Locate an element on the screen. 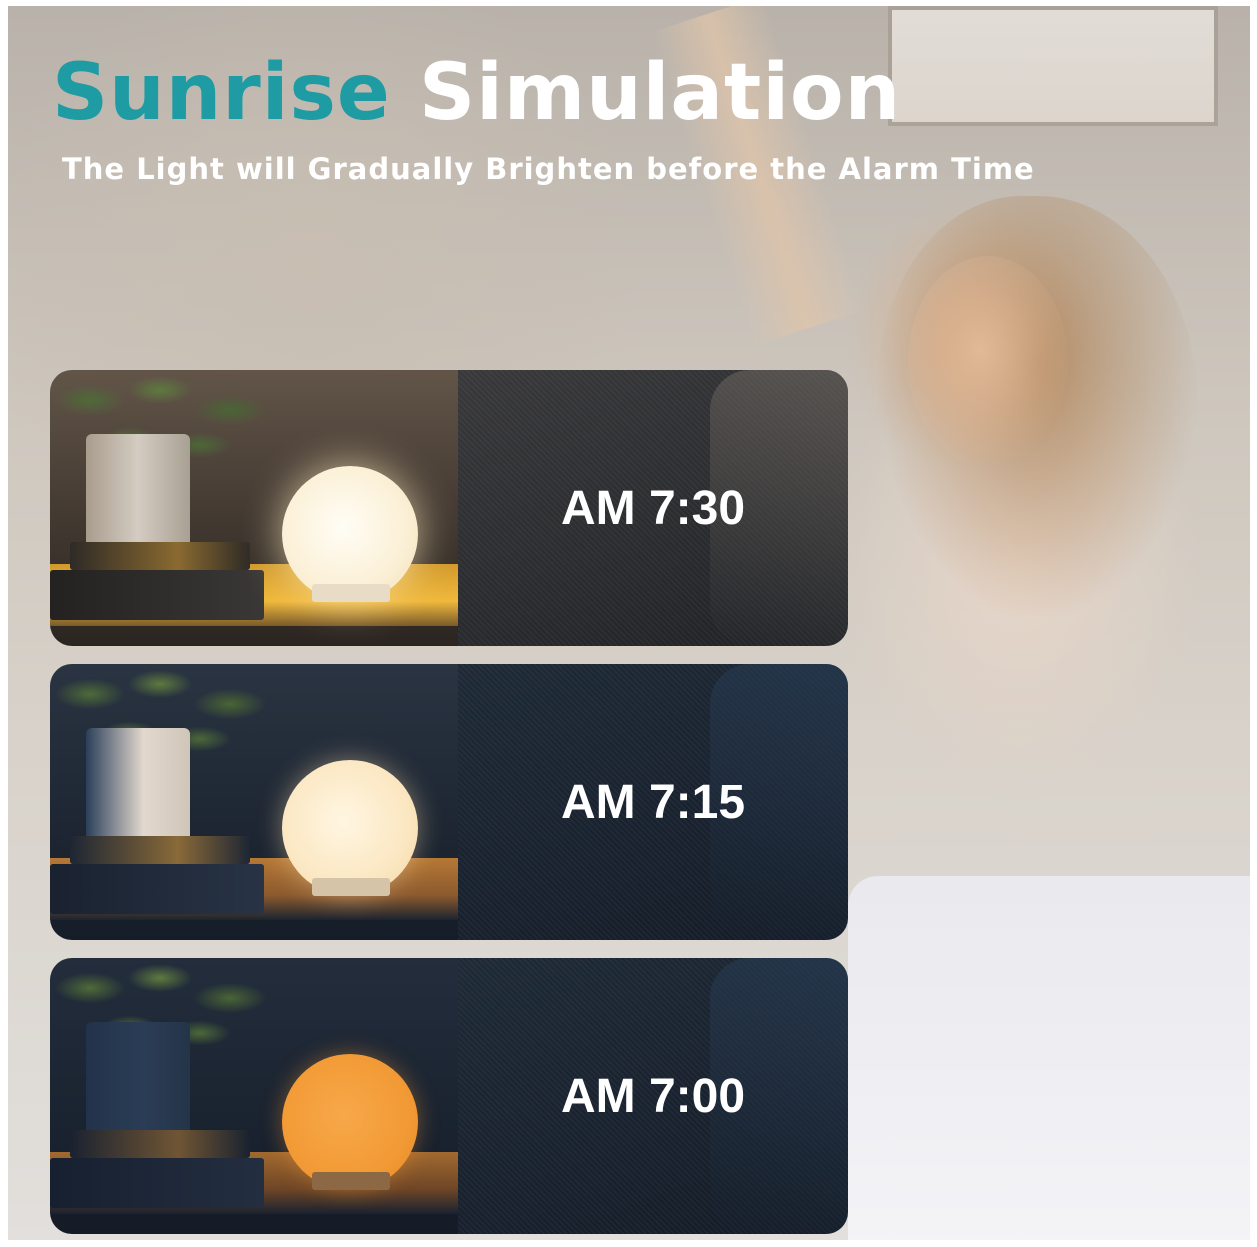 Image resolution: width=1257 pixels, height=1247 pixels. alarm-time-label: AM 7:15 is located at coordinates (653, 802).